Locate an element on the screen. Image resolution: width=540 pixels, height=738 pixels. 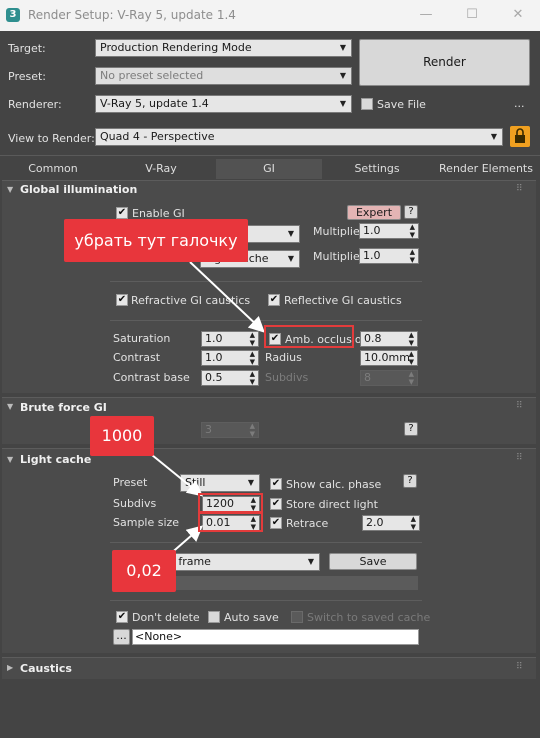
annotation-arrows is located at coordinates (208, 409).